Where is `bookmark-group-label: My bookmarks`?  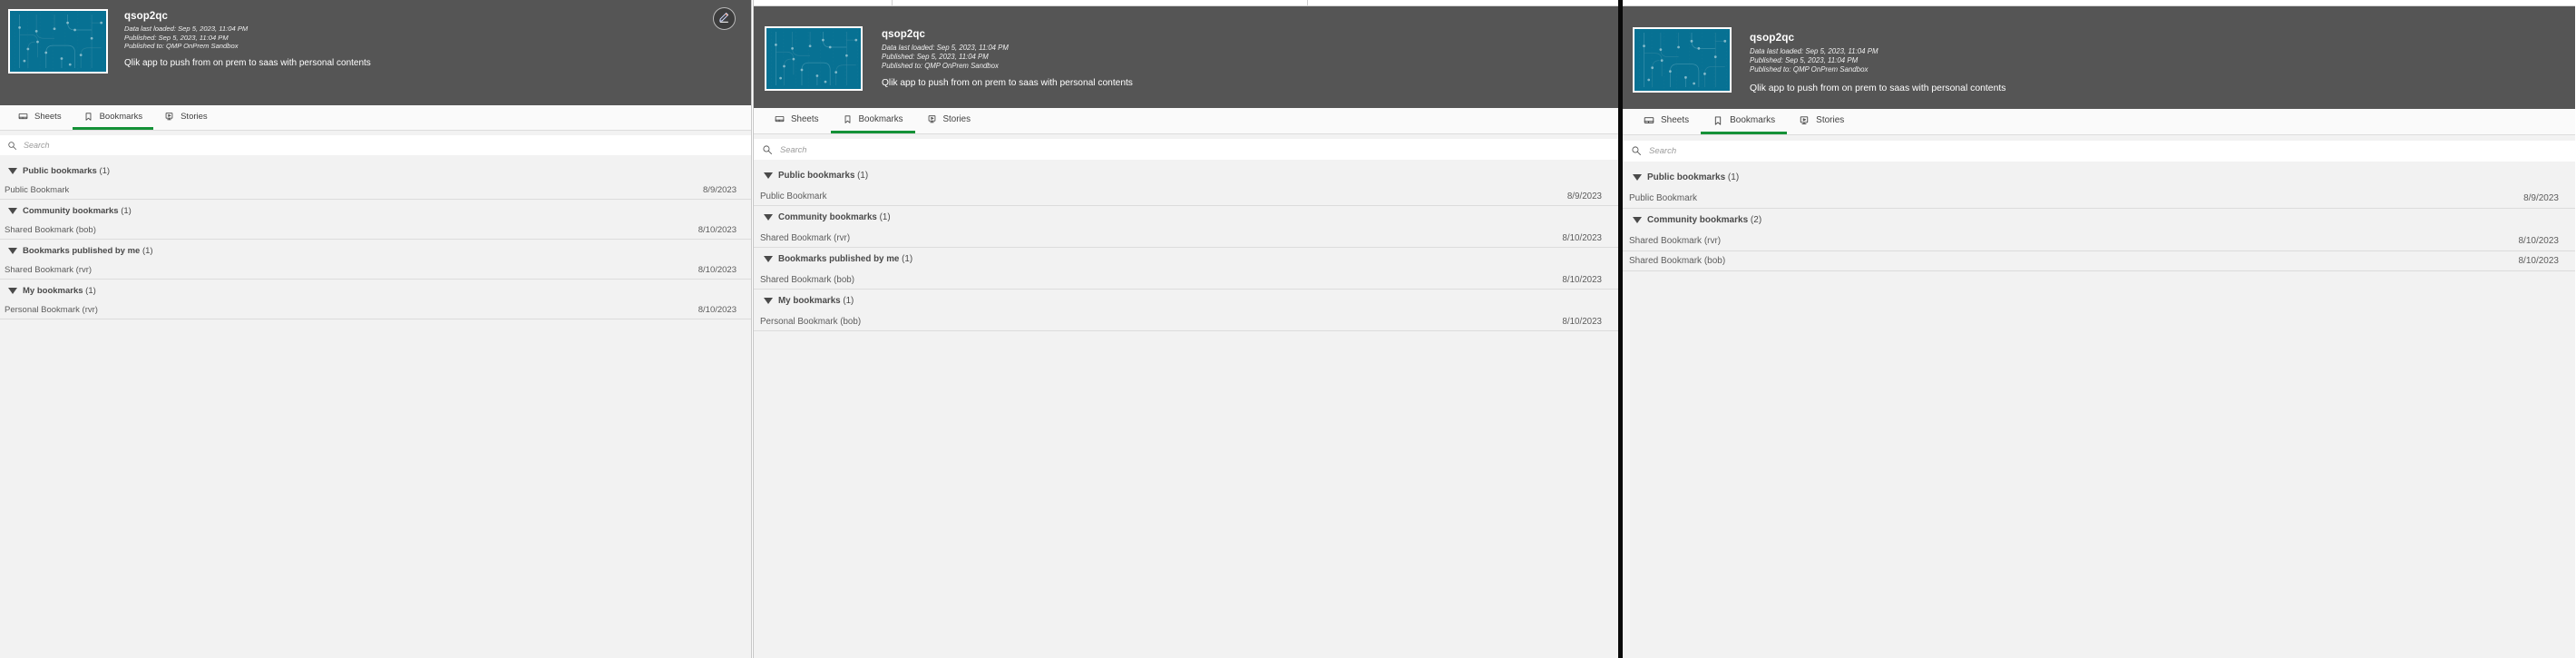 bookmark-group-label: My bookmarks is located at coordinates (53, 290).